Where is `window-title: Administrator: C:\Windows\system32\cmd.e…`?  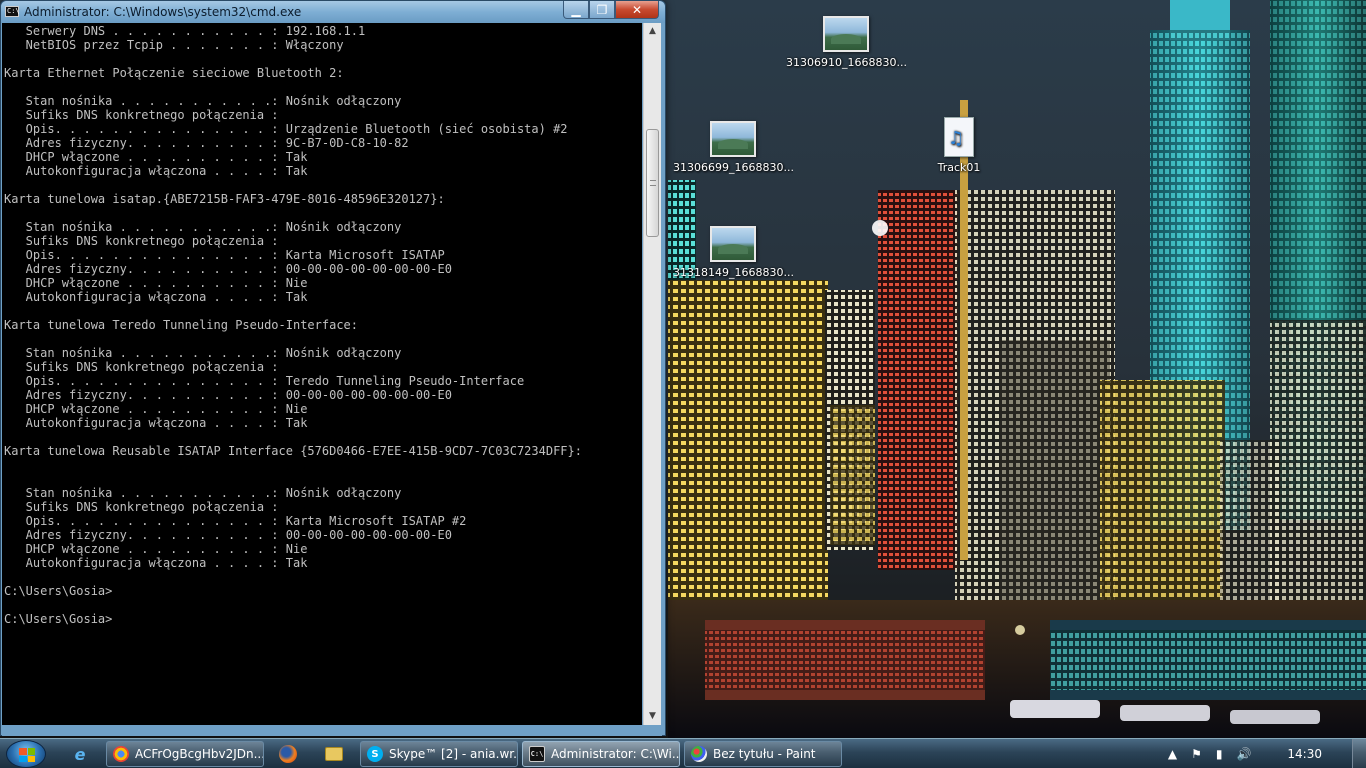
window-title: Administrator: C:\Windows\system32\cmd.e… is located at coordinates (163, 12).